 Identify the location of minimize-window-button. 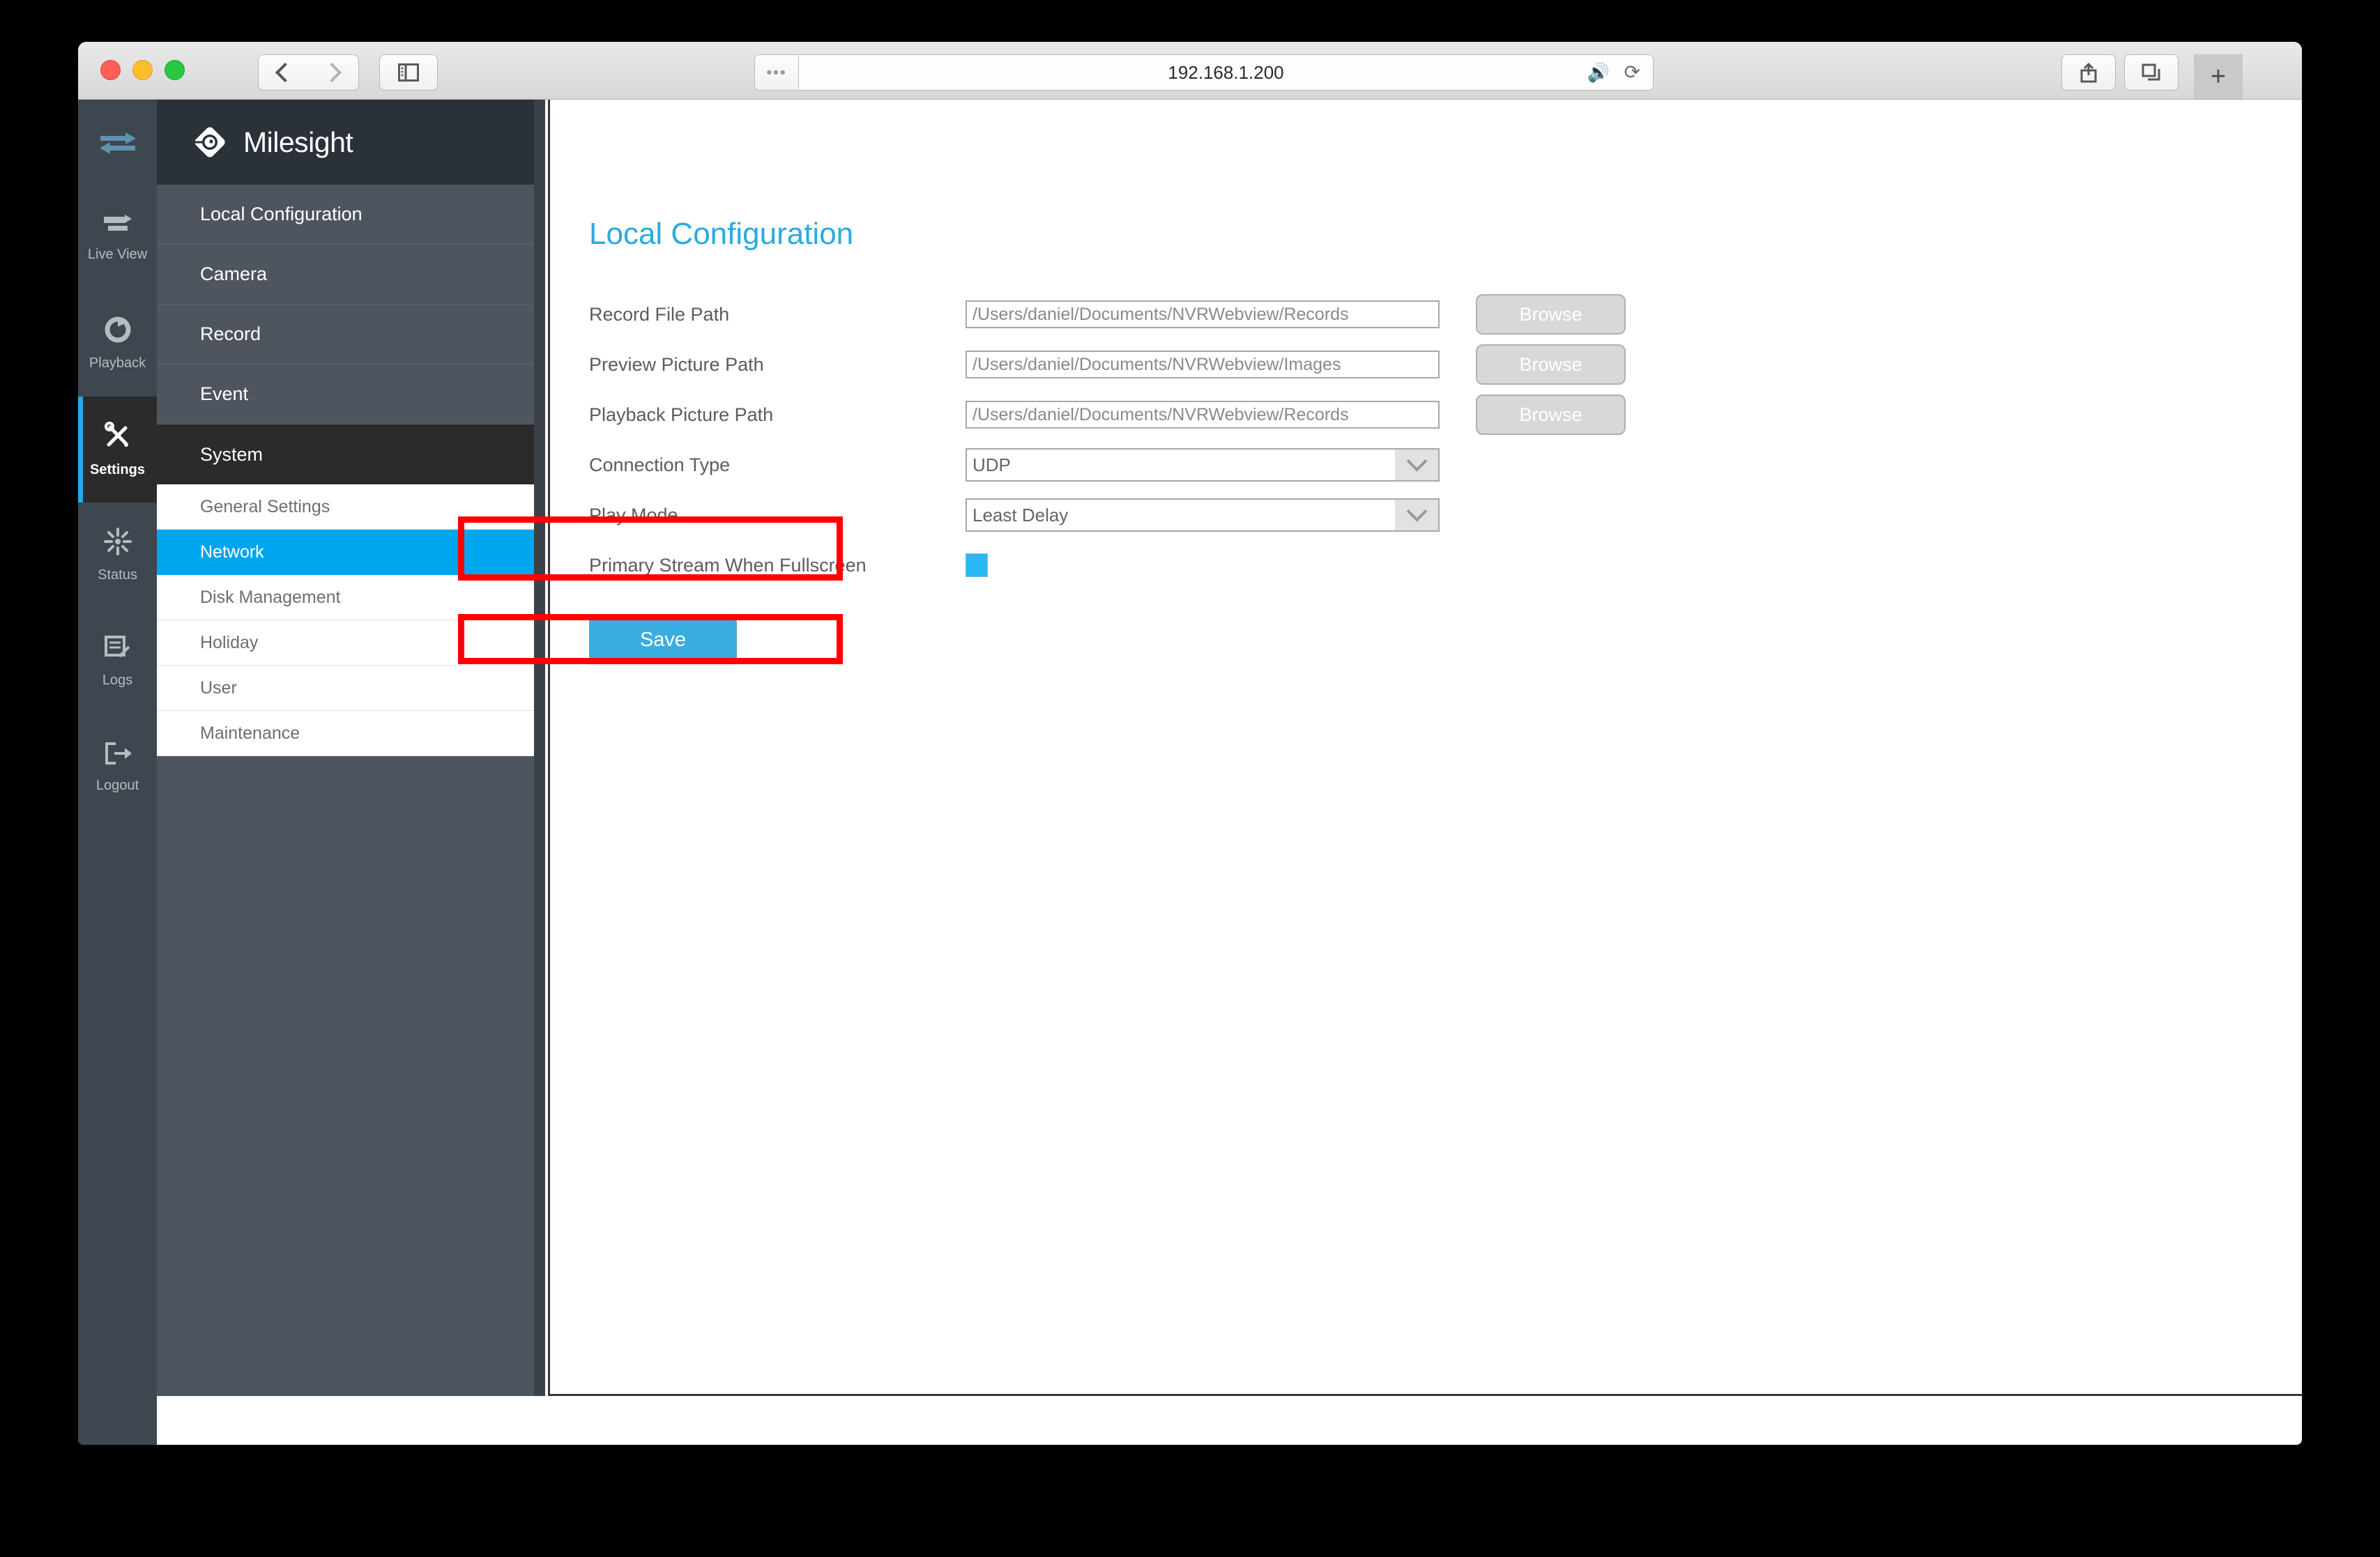
(142, 70).